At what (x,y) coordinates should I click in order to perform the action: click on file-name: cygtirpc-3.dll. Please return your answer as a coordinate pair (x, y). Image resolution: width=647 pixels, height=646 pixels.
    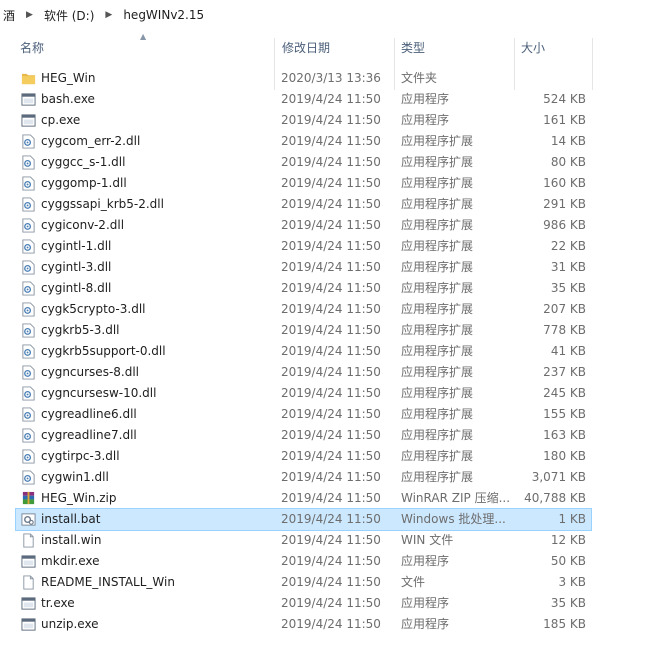
    Looking at the image, I should click on (80, 456).